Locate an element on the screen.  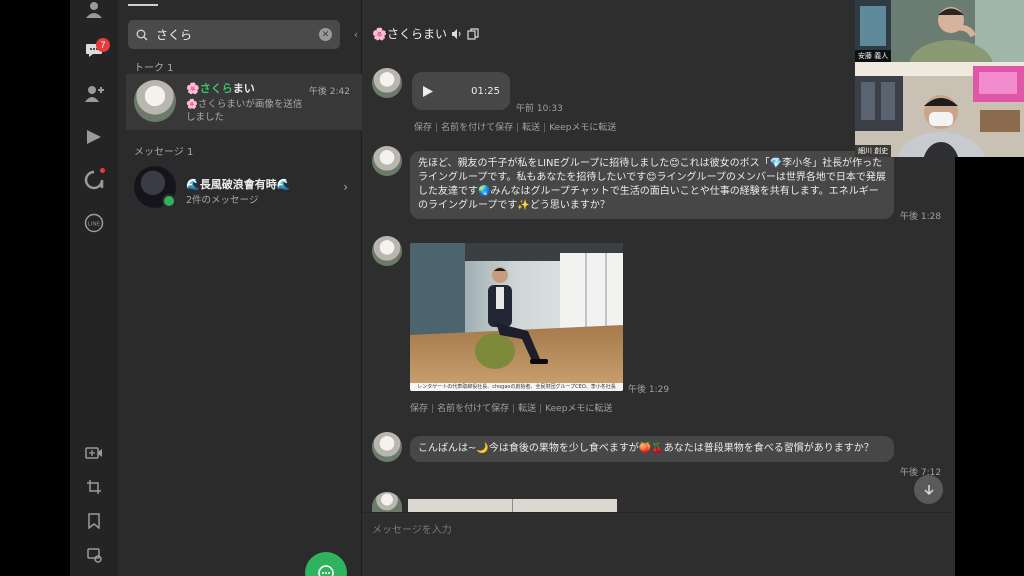
video-feed-bottom is located at coordinates (939, 109).